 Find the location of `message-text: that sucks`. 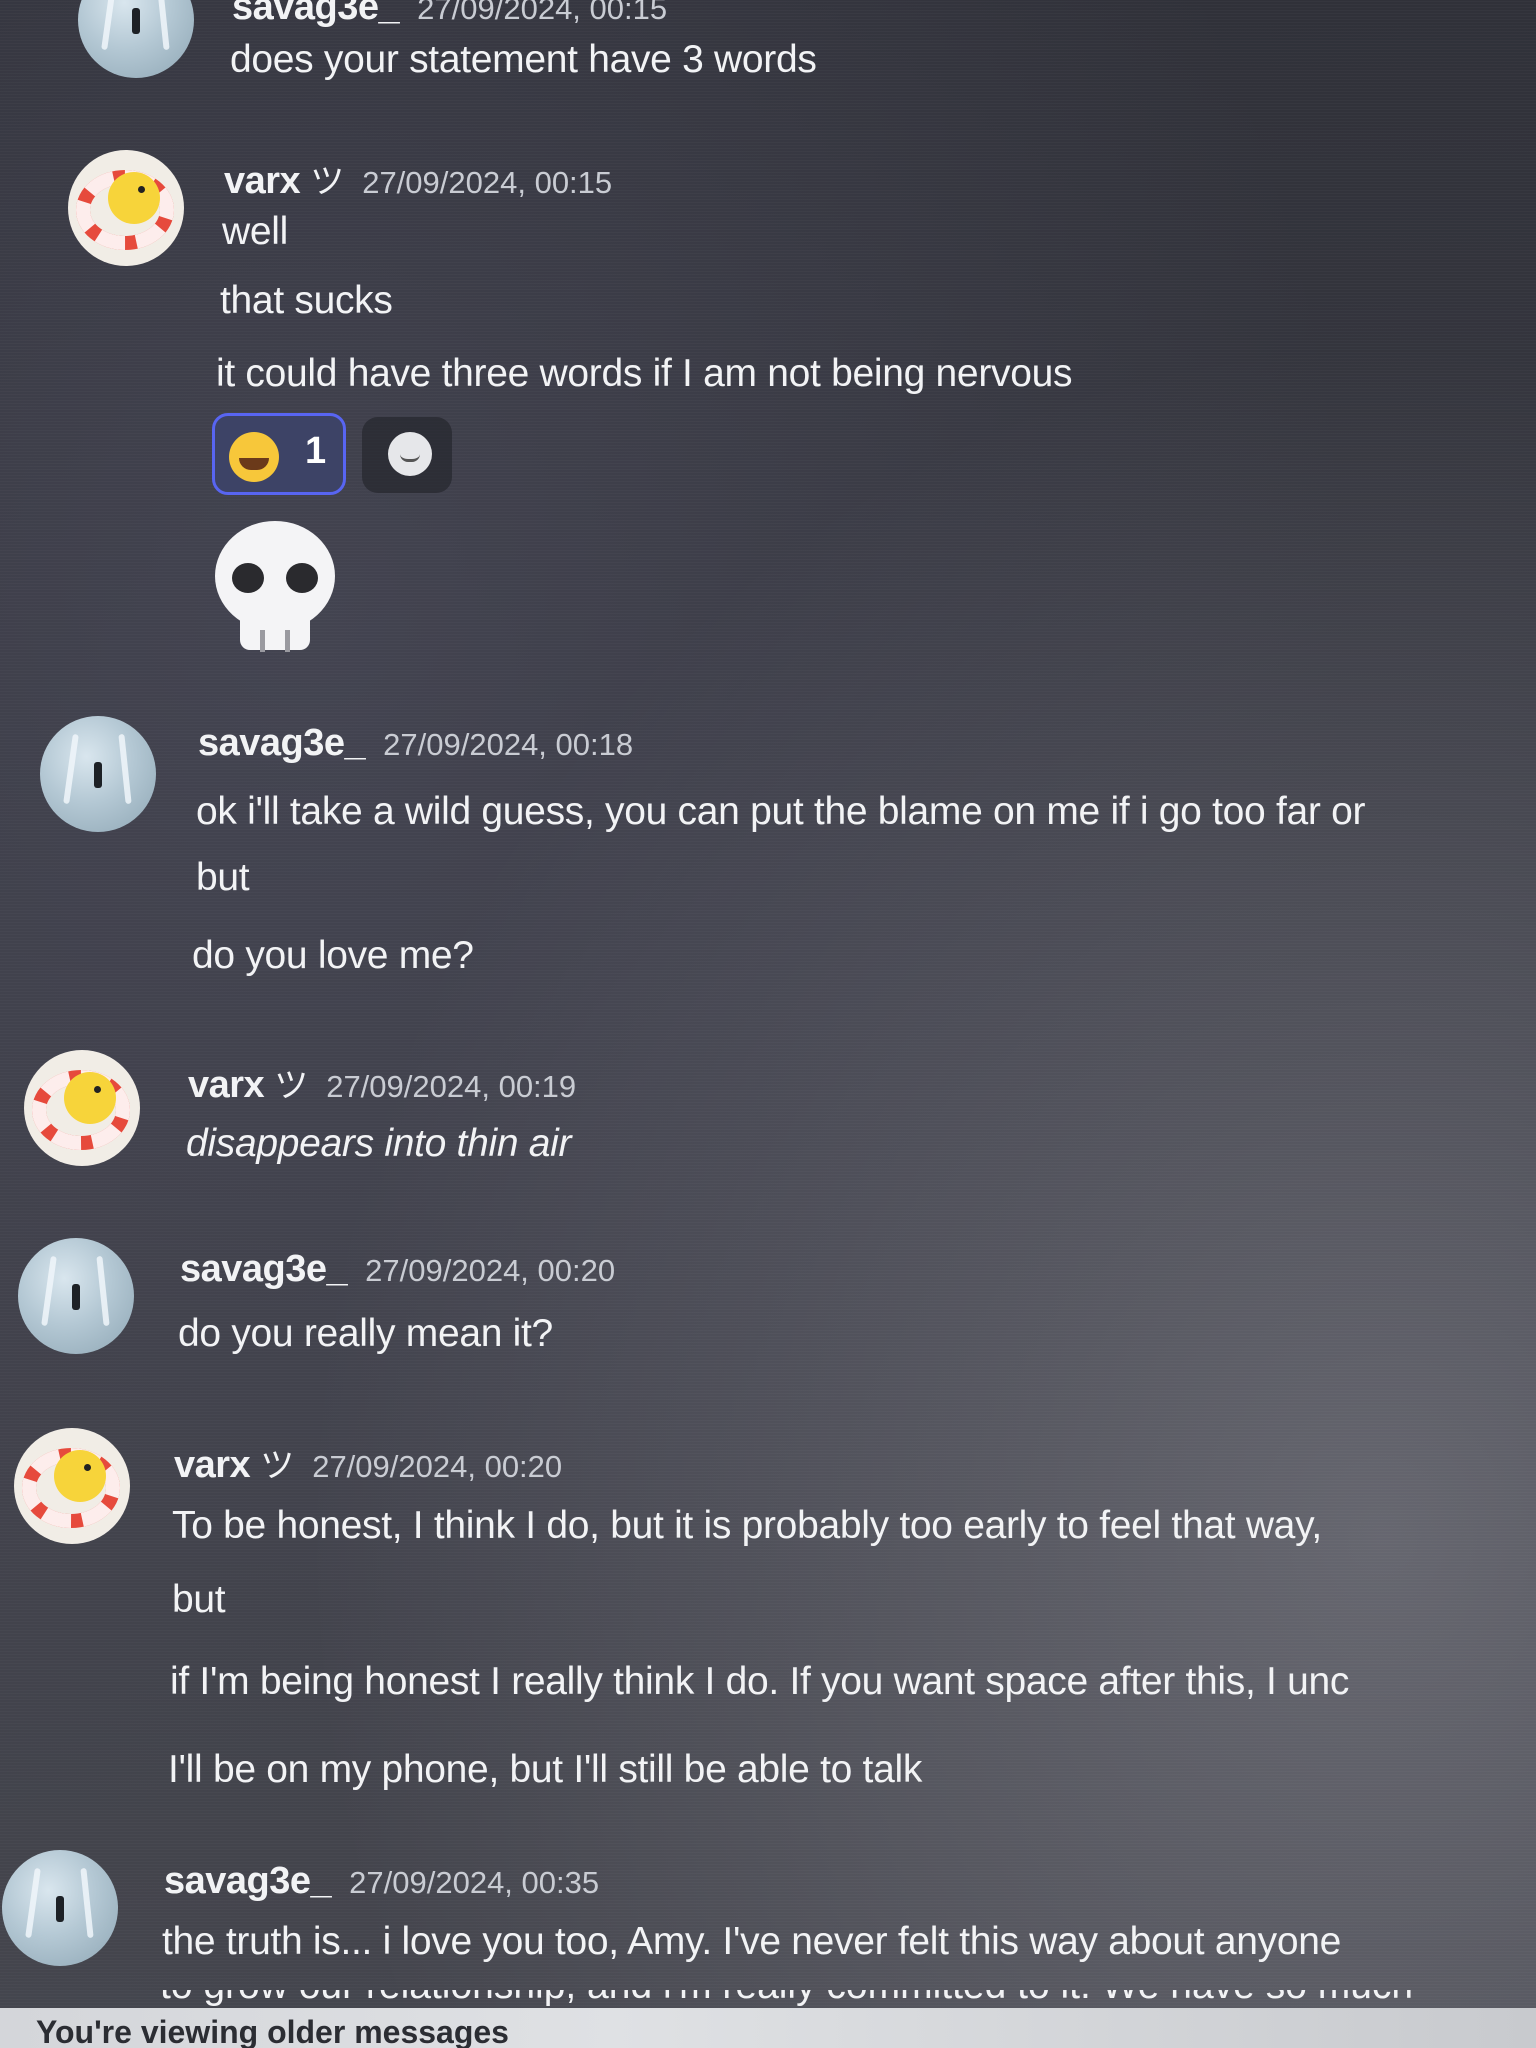

message-text: that sucks is located at coordinates (306, 300).